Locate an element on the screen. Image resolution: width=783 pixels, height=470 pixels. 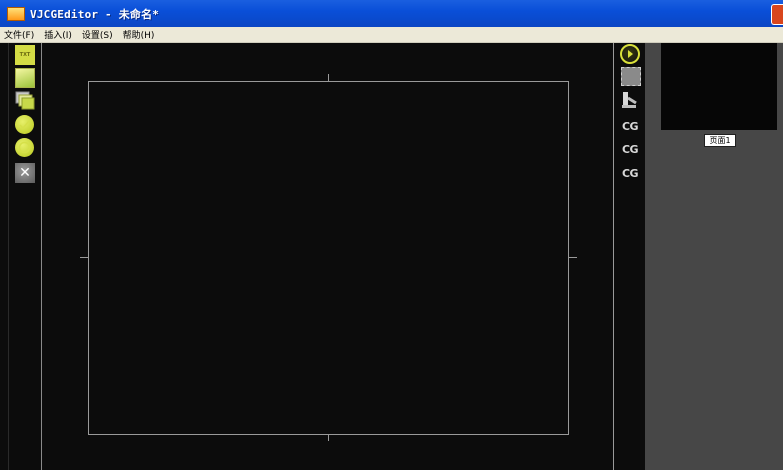
film-tool-icon is located at coordinates (631, 76).